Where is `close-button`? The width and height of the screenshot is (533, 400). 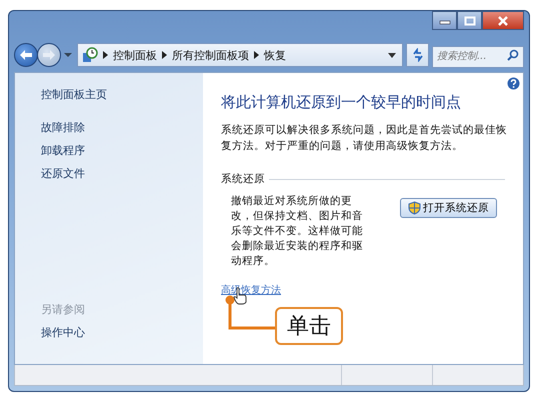 close-button is located at coordinates (503, 20).